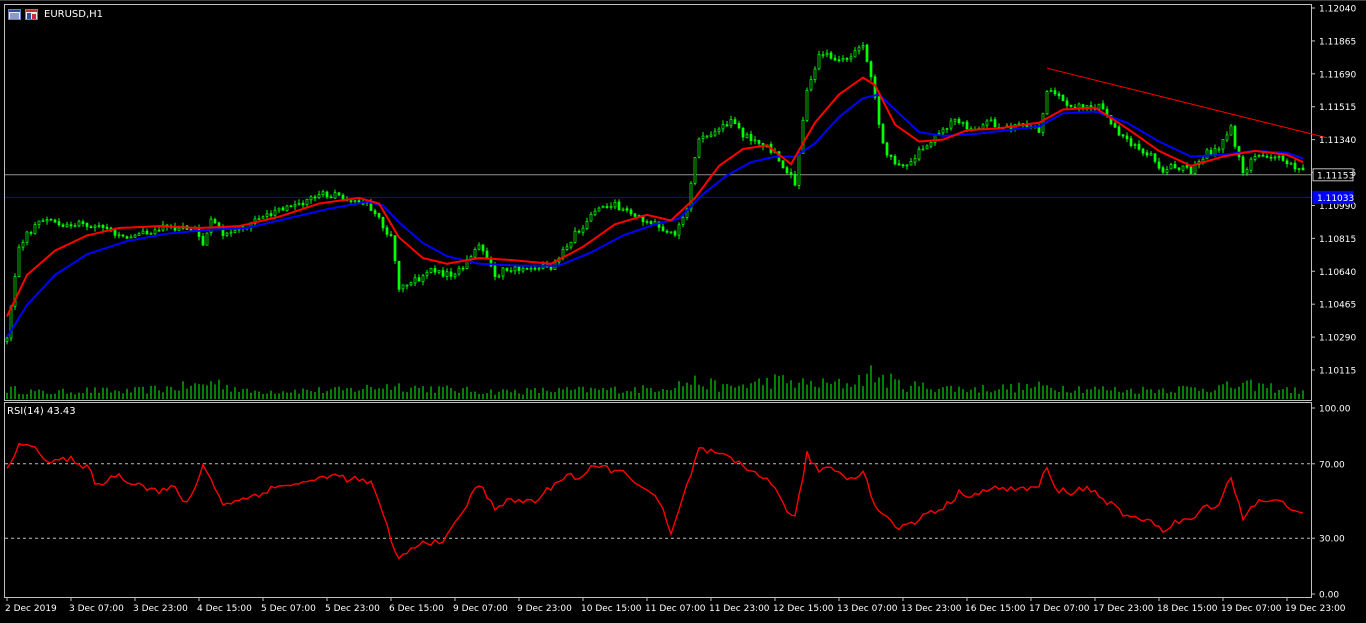  I want to click on indicator-window-icon, so click(31, 14).